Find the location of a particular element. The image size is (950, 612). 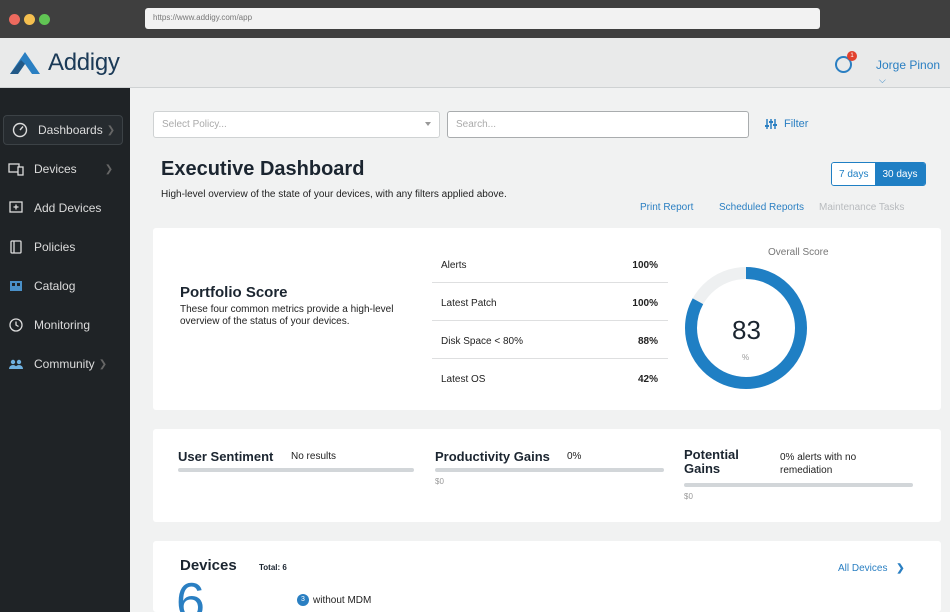

chevron-down-icon: ⌵ is located at coordinates (882, 80).